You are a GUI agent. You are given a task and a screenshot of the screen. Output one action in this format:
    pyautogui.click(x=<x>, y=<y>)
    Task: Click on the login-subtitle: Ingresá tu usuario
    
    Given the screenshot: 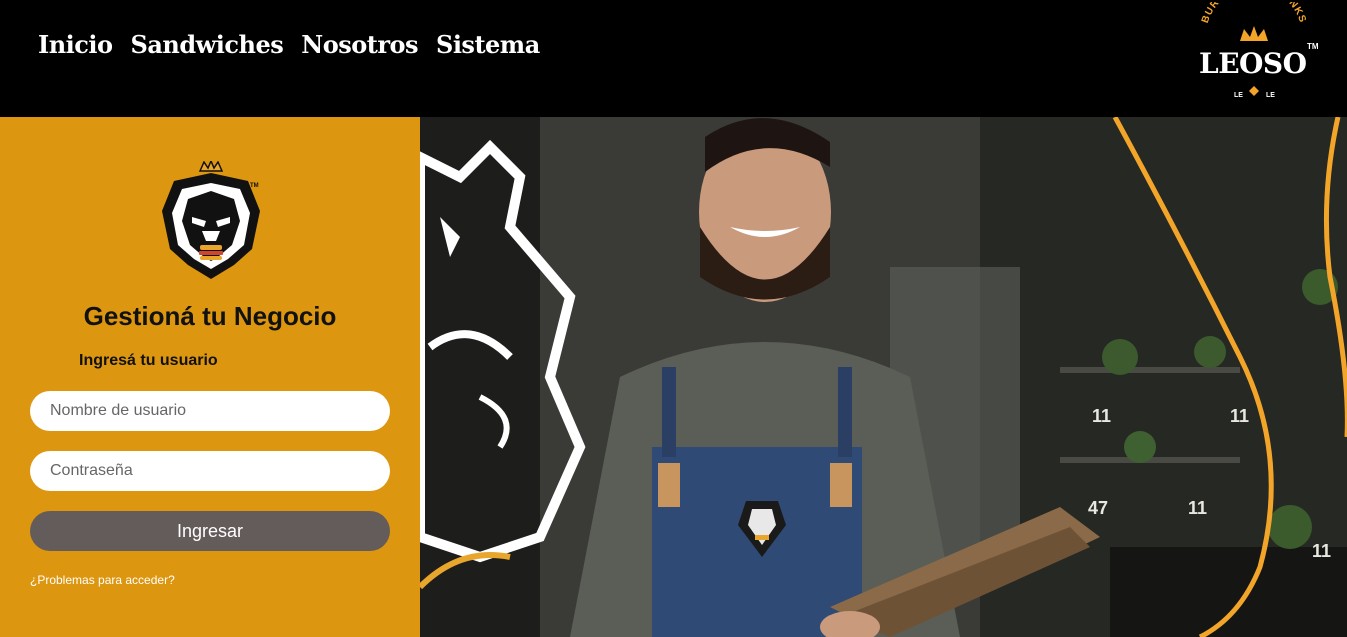 What is the action you would take?
    pyautogui.click(x=148, y=360)
    